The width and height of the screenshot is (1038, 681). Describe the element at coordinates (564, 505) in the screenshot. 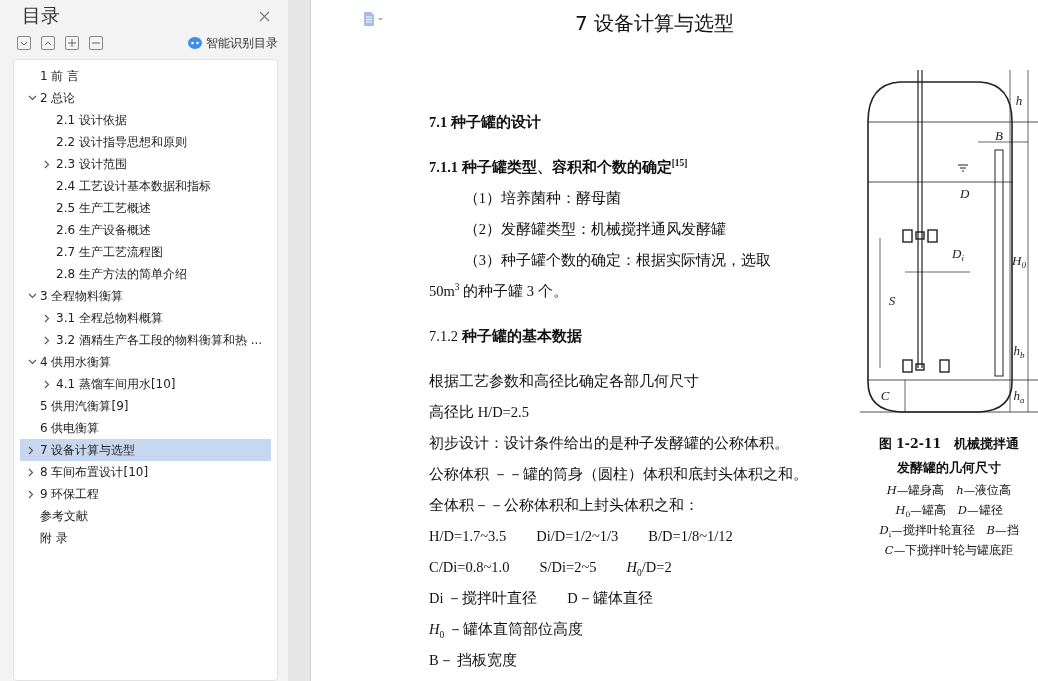

I see `text-line: 全体积－－公称体积和上封头体积之和：` at that location.